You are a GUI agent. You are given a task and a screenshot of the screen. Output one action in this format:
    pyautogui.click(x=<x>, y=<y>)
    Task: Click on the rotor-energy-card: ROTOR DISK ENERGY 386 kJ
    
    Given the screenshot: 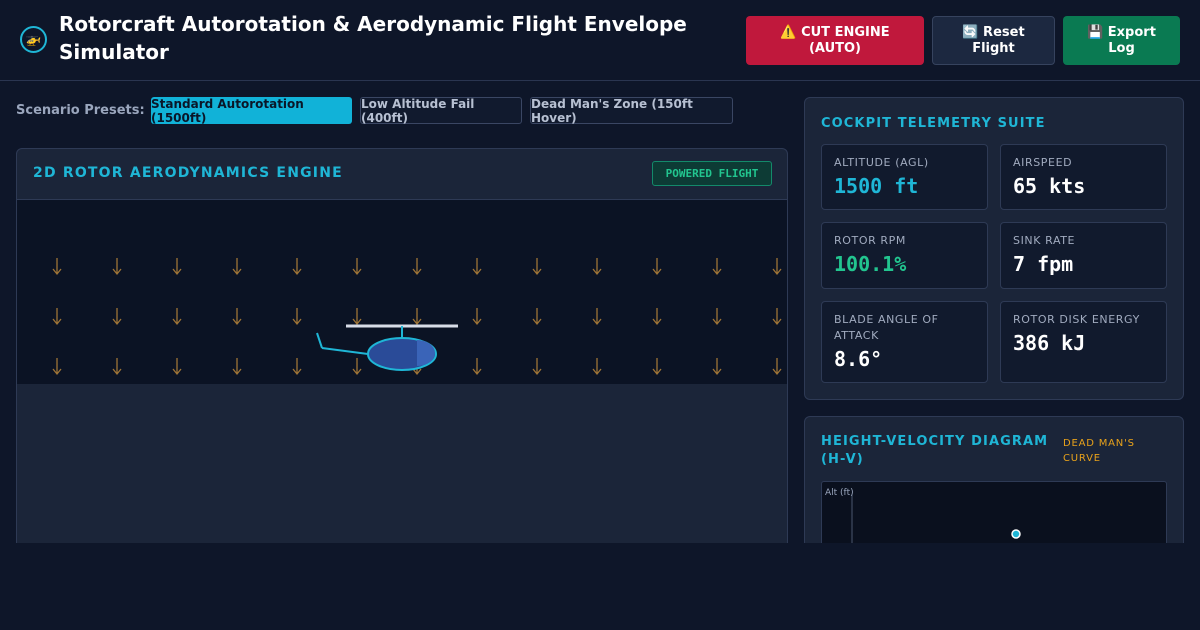 What is the action you would take?
    pyautogui.click(x=1083, y=342)
    